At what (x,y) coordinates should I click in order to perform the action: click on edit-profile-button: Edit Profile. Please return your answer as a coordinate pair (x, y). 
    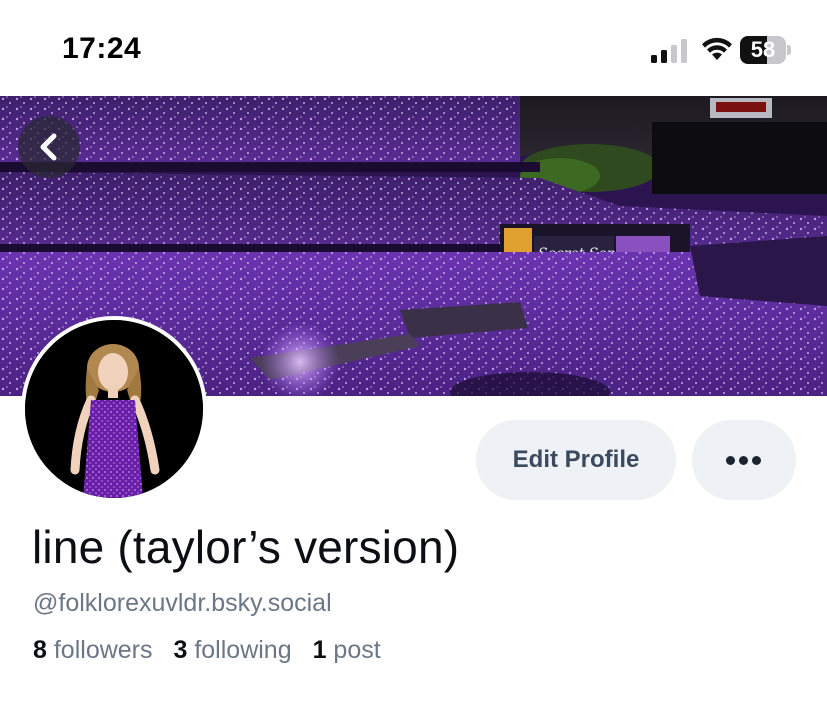
    Looking at the image, I should click on (576, 460).